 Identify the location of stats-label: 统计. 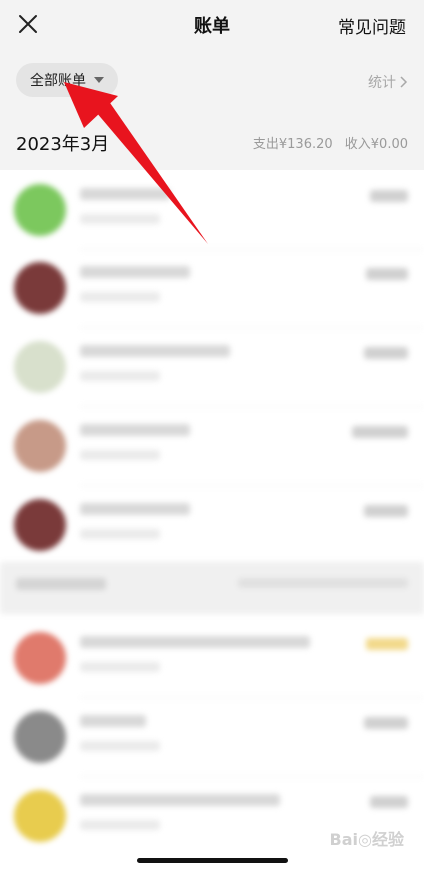
(382, 83).